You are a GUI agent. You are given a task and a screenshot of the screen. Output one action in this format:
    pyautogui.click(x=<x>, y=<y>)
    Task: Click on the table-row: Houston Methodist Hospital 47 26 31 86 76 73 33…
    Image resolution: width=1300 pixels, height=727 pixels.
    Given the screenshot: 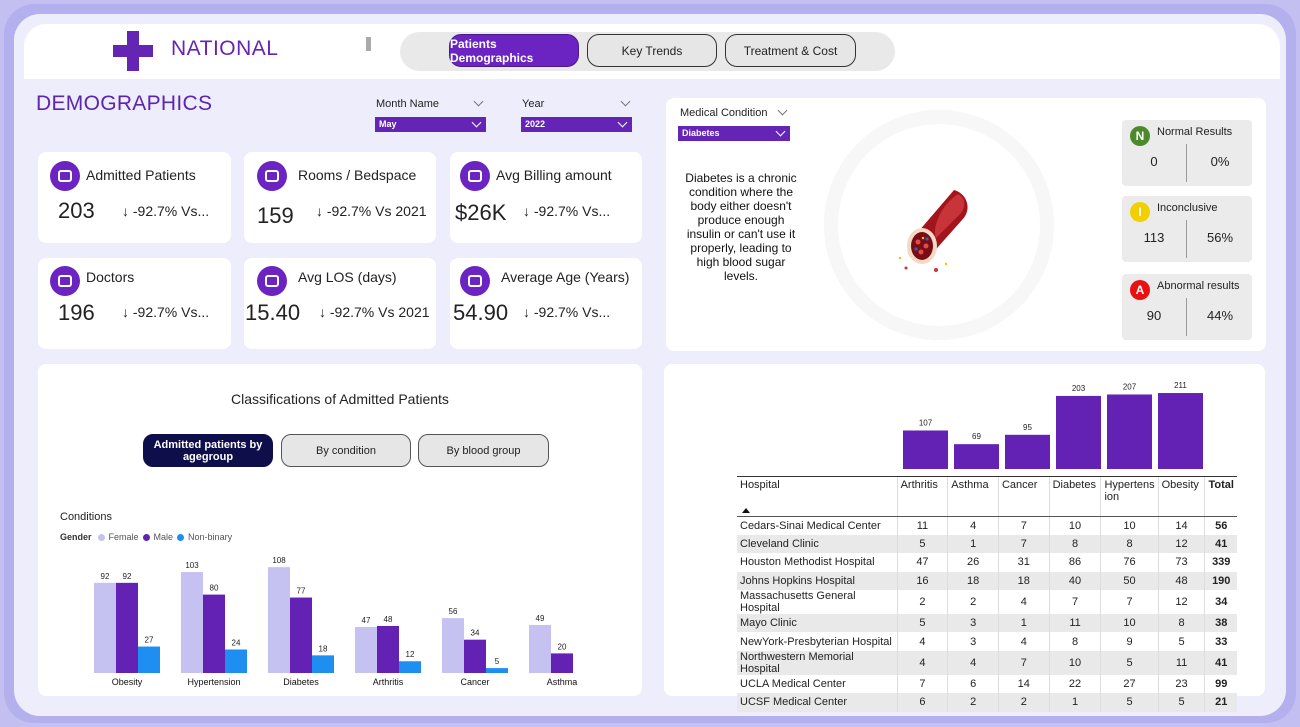 What is the action you would take?
    pyautogui.click(x=987, y=562)
    